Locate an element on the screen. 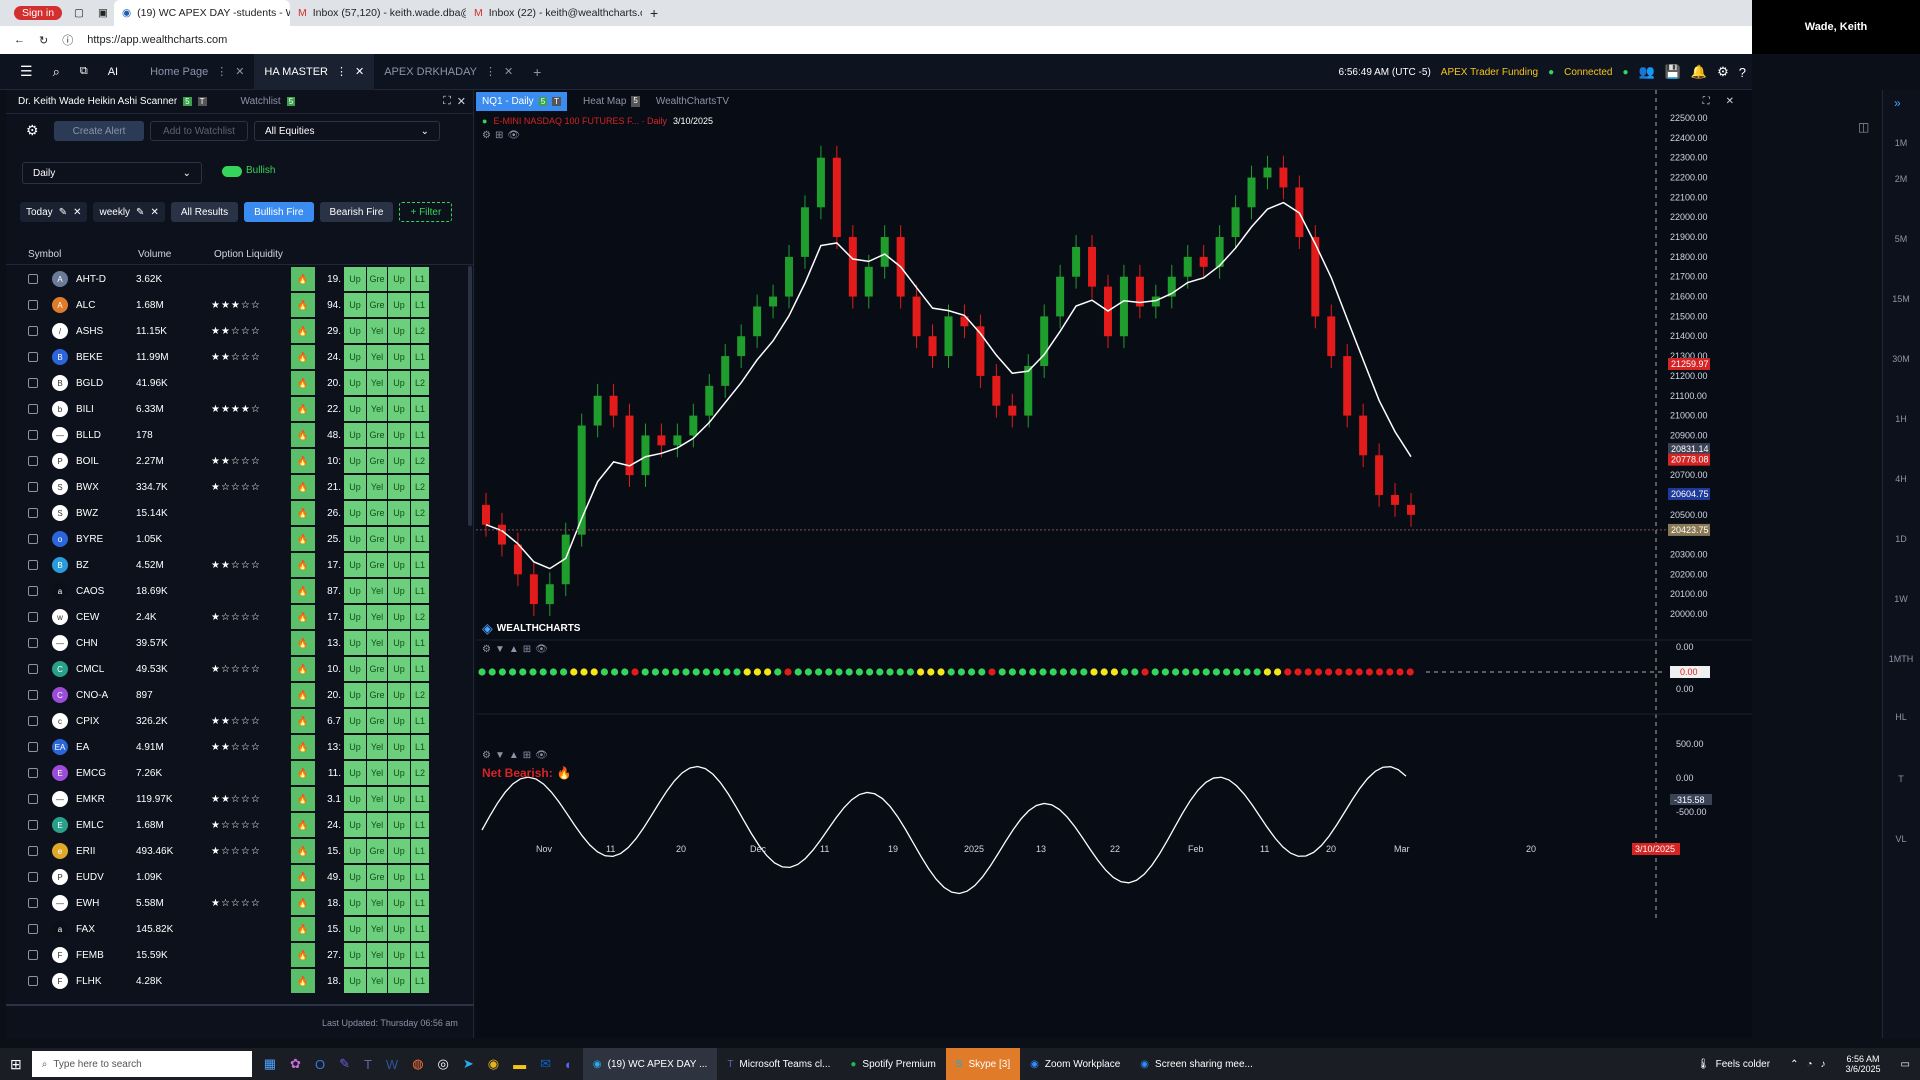 The height and width of the screenshot is (1080, 1920). chevron-up-icon: ⌃ is located at coordinates (1794, 1064).